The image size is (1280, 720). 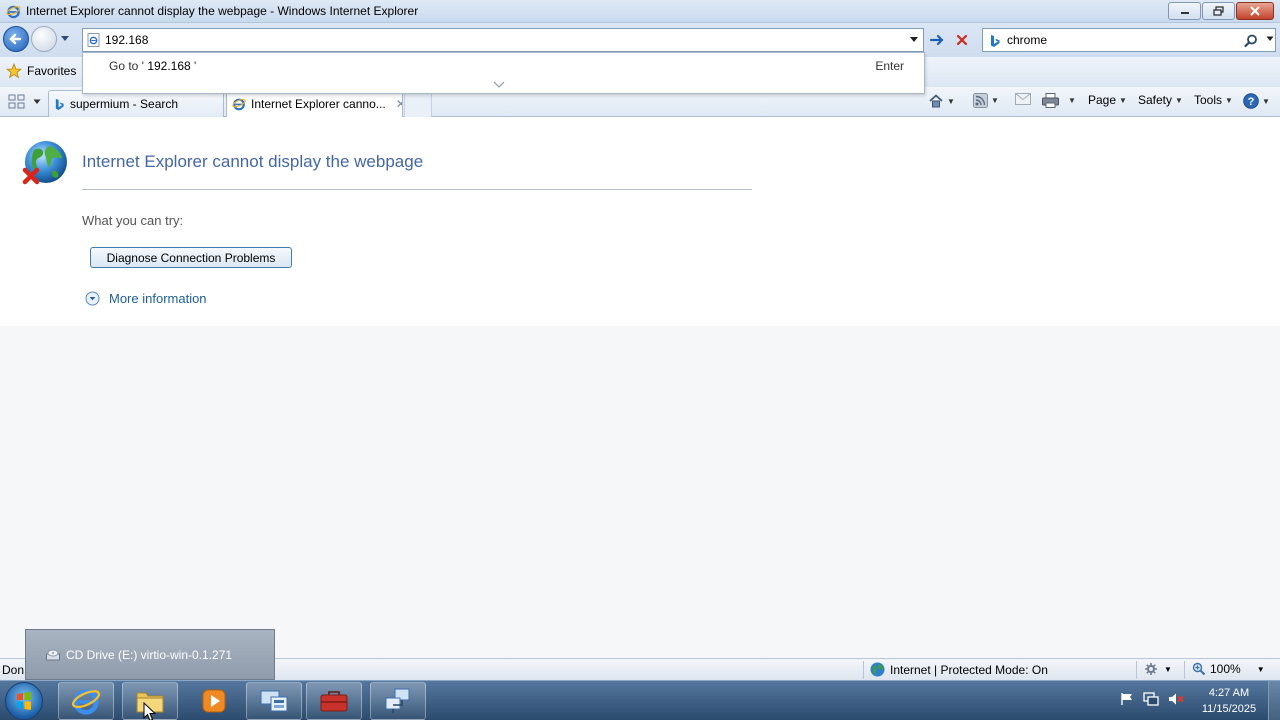 I want to click on stop-x-icon, so click(x=962, y=40).